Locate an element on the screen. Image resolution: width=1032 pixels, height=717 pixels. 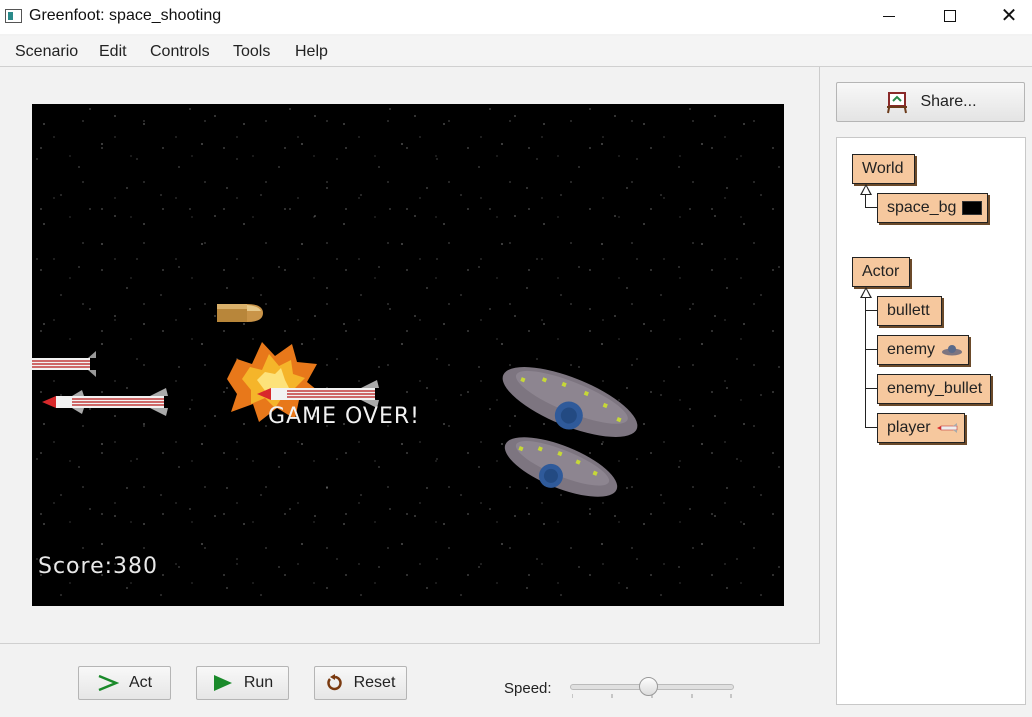
class-enemy-label: enemy is located at coordinates (911, 349).